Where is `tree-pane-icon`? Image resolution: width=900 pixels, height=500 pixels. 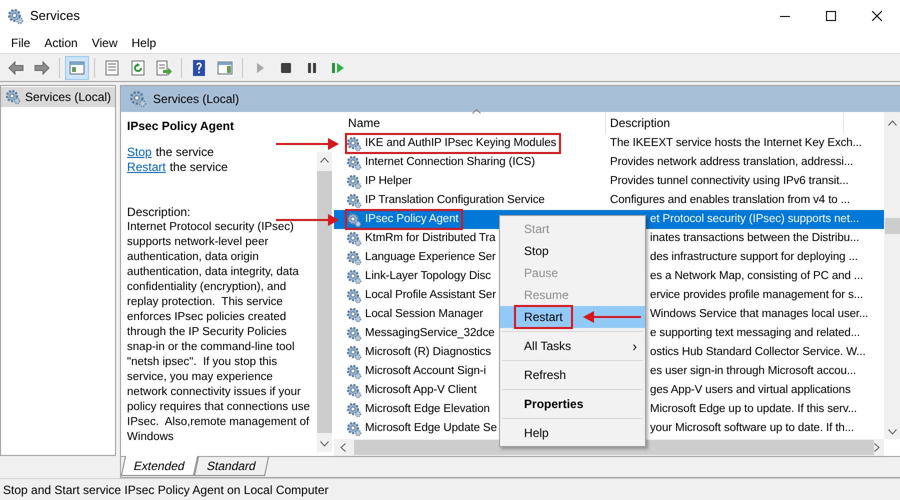 tree-pane-icon is located at coordinates (77, 67).